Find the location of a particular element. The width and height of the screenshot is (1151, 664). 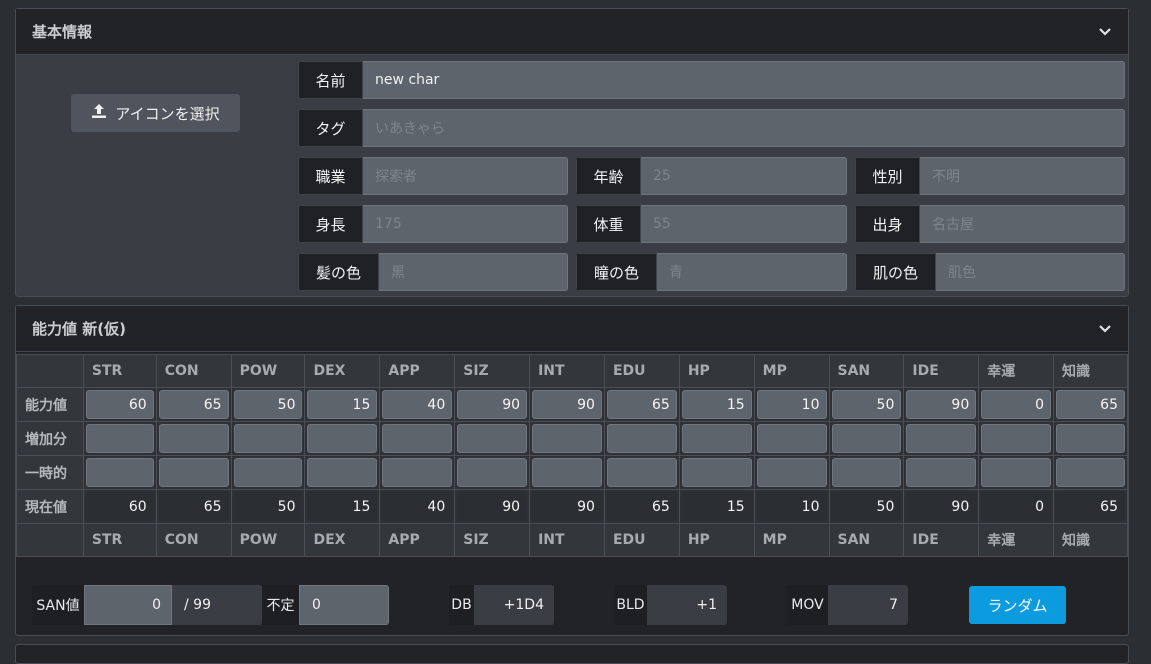

column-header: MP is located at coordinates (791, 371).